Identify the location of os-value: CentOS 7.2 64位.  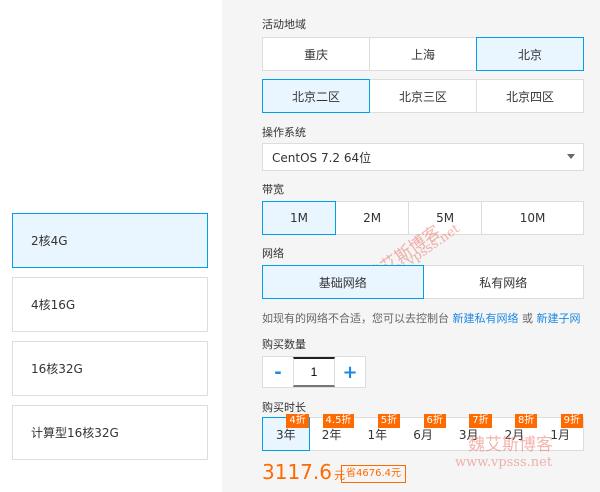
(322, 157).